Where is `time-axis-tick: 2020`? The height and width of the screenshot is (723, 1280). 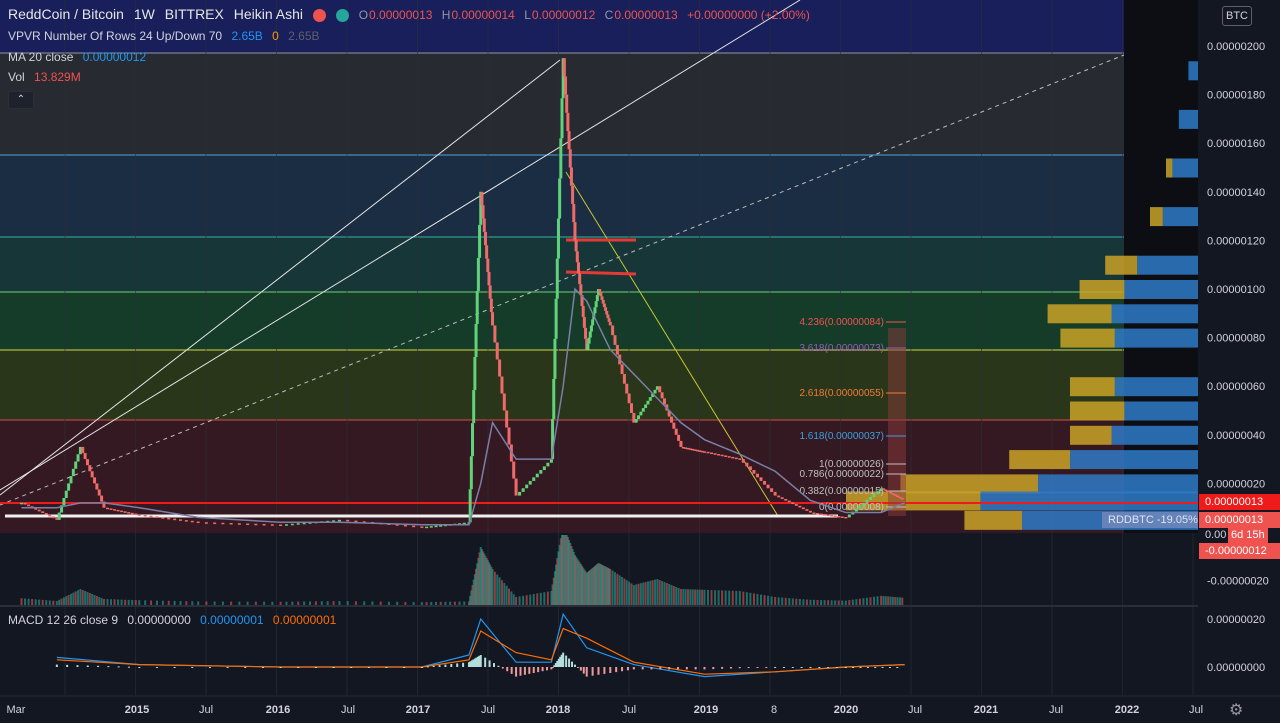 time-axis-tick: 2020 is located at coordinates (846, 710).